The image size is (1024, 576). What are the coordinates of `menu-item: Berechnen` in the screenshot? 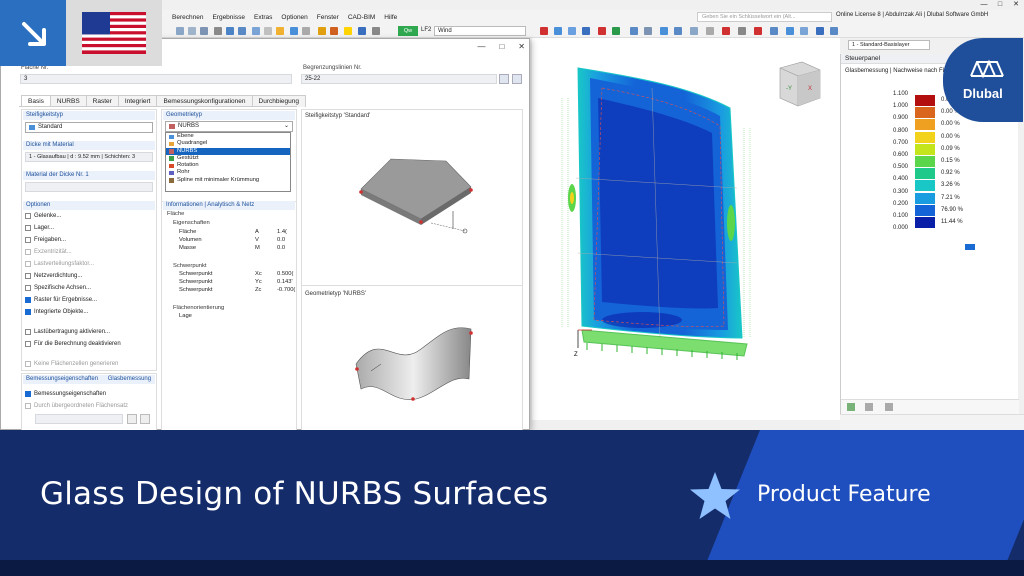 It's located at (187, 17).